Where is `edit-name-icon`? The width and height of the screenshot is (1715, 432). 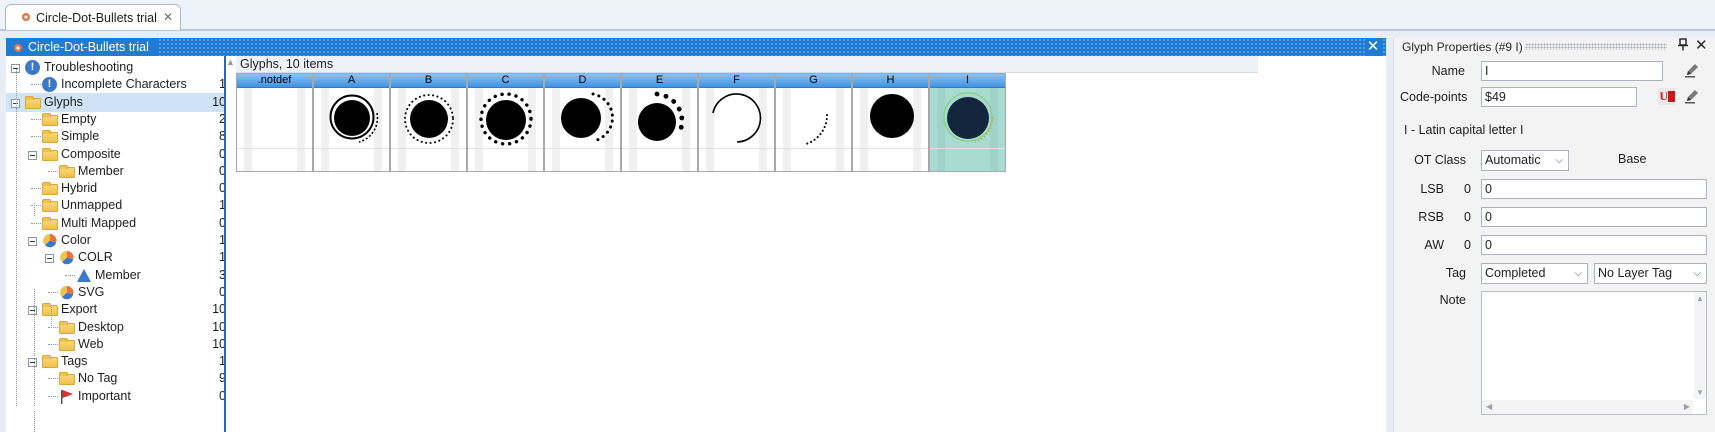 edit-name-icon is located at coordinates (1692, 70).